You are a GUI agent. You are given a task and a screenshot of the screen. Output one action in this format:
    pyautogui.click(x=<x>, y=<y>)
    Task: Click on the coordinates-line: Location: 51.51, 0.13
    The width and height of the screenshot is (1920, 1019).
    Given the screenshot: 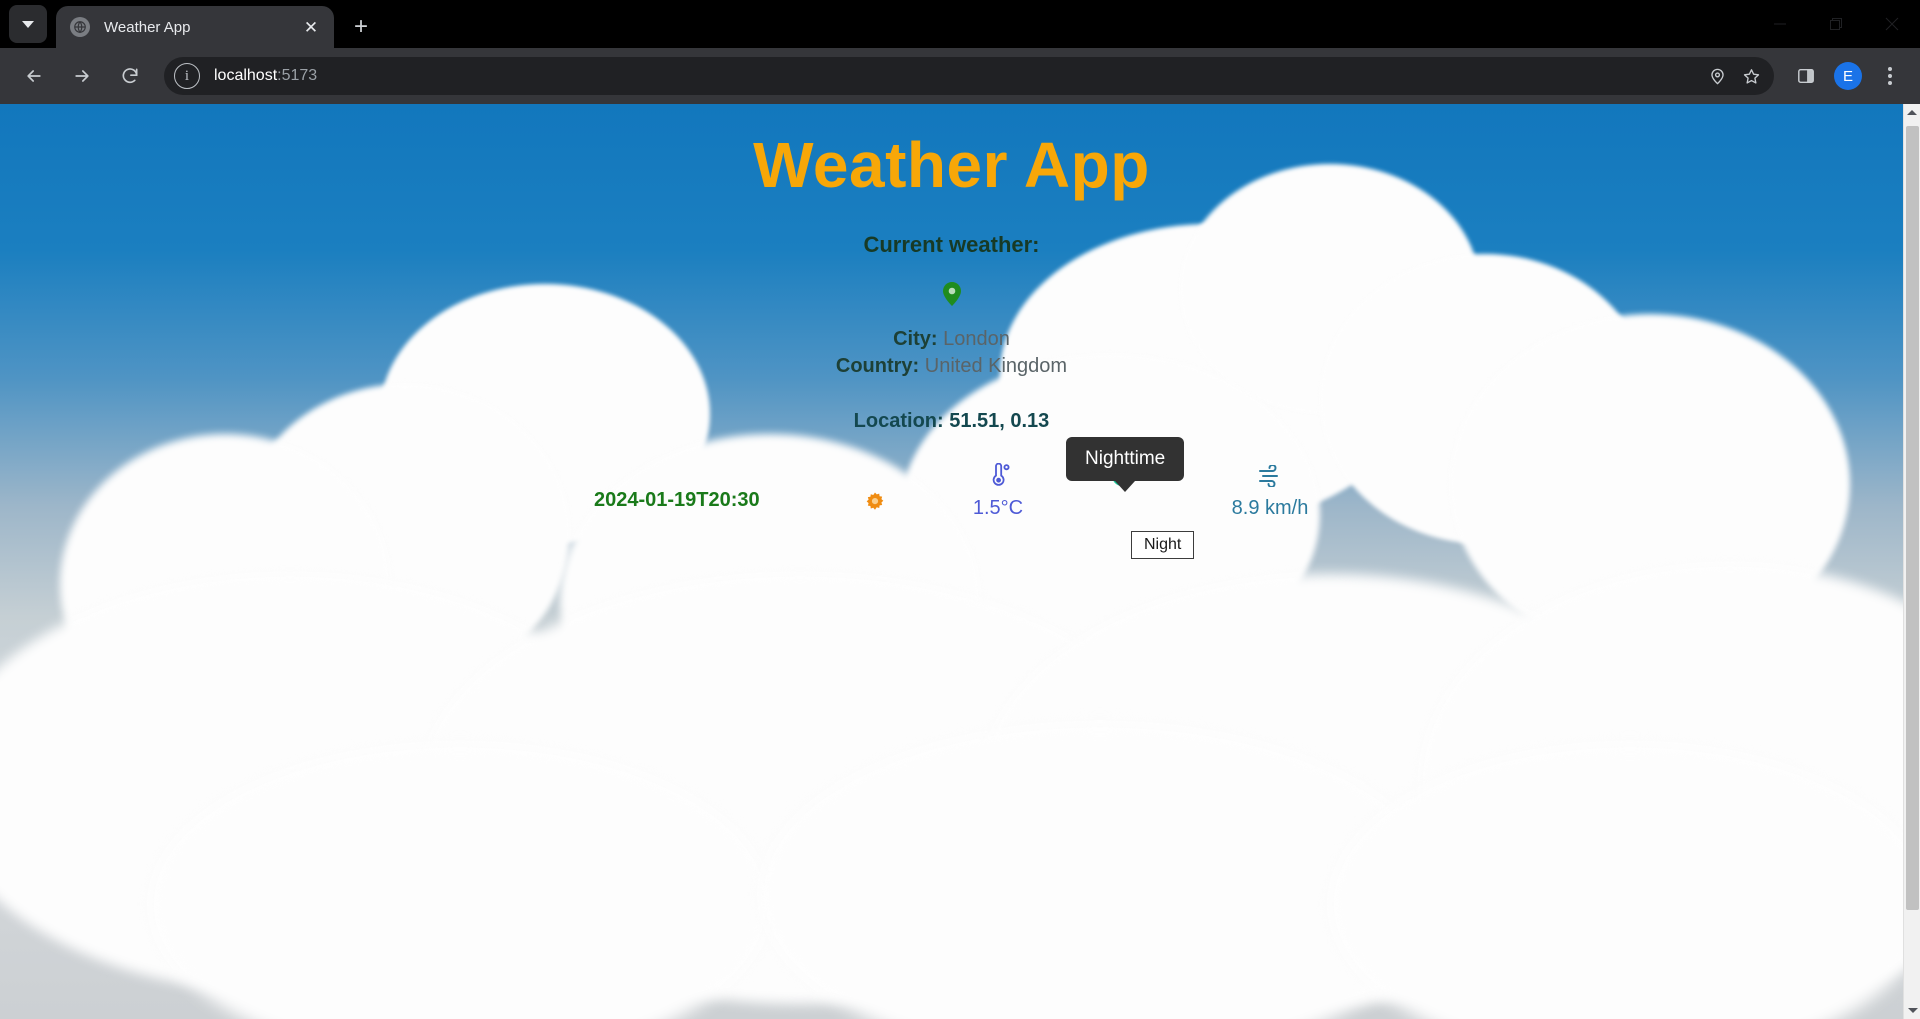 What is the action you would take?
    pyautogui.click(x=951, y=421)
    